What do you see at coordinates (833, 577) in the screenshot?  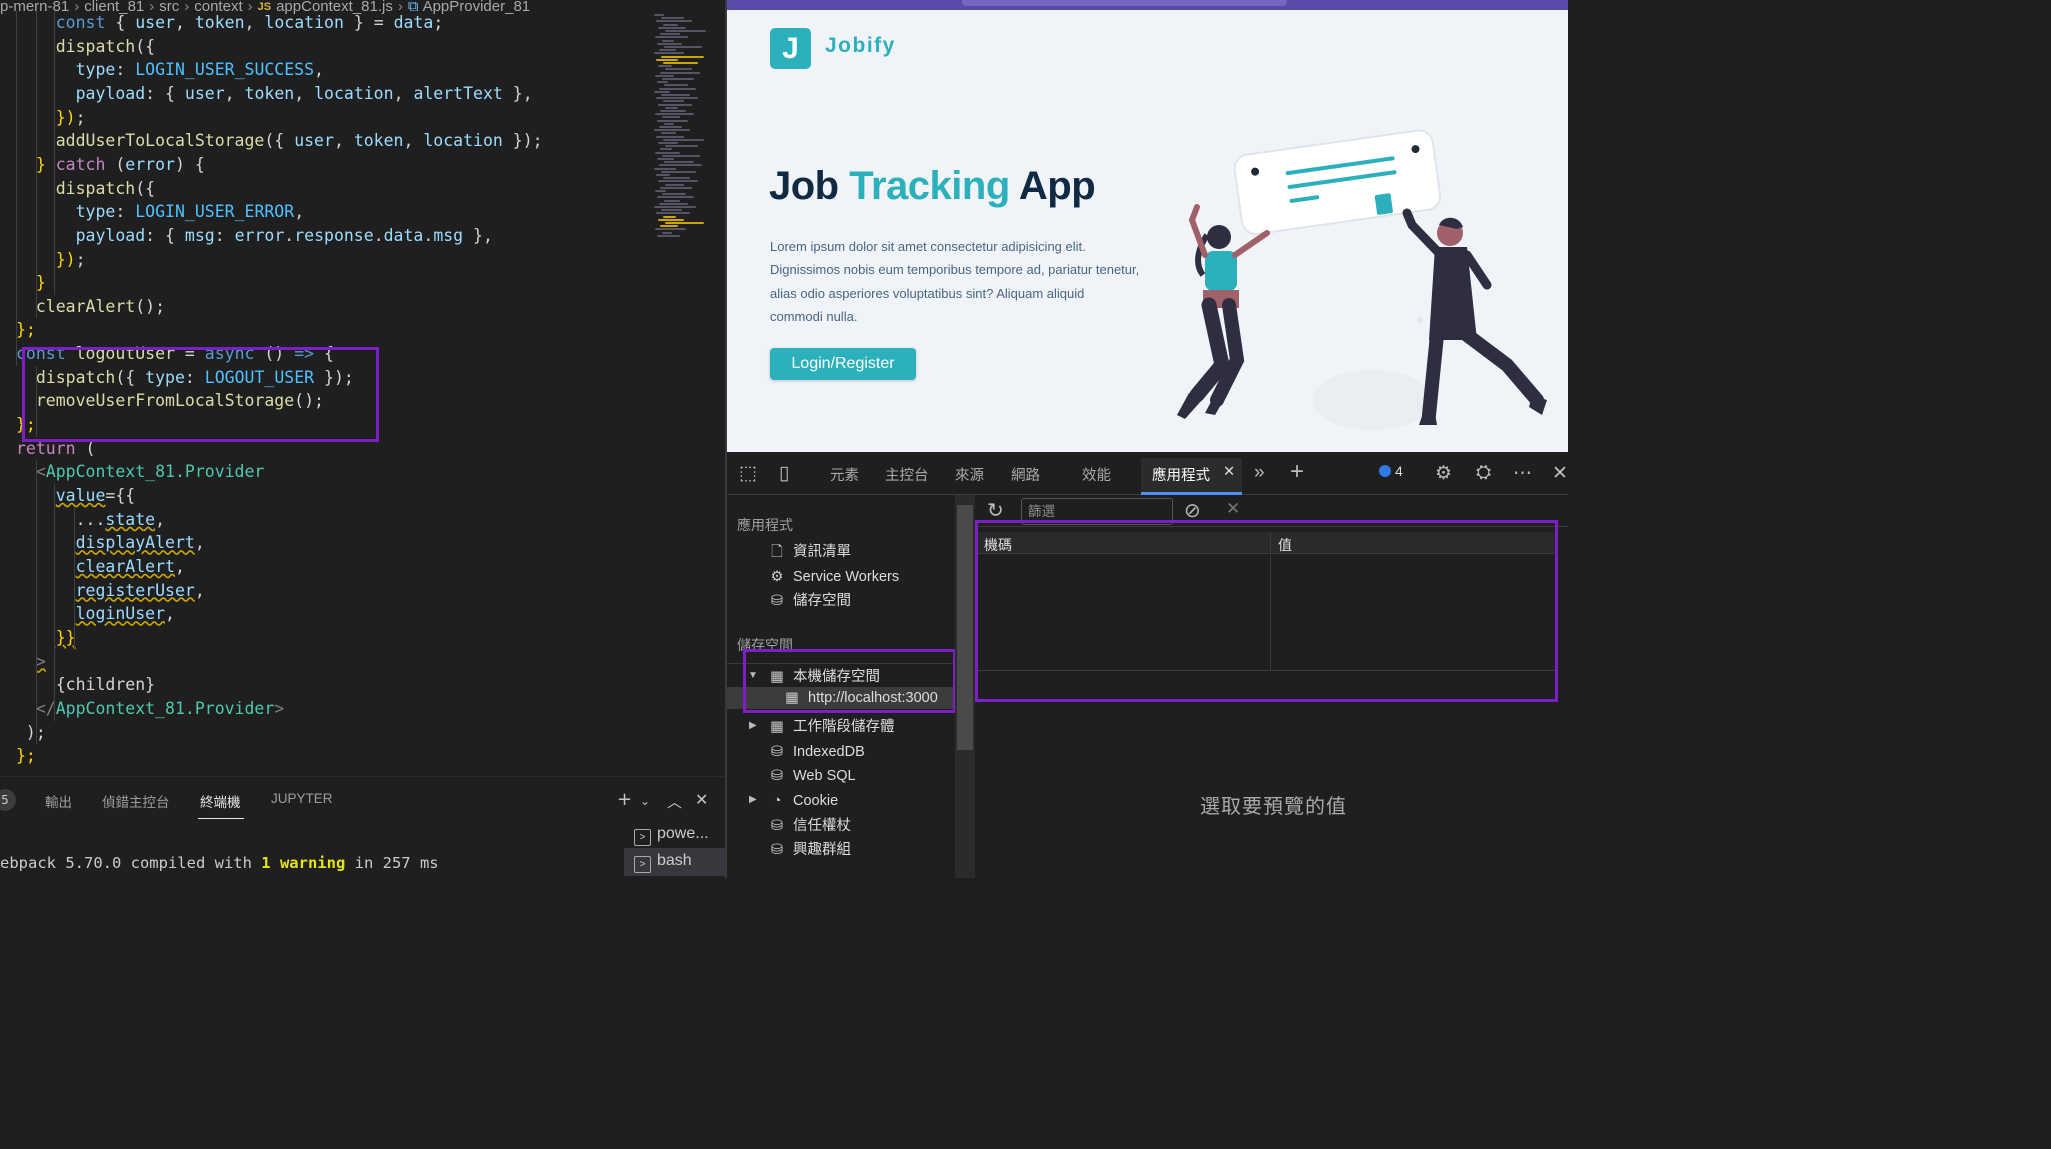 I see `sidebar-item-service-workers: ⚙ Service Workers` at bounding box center [833, 577].